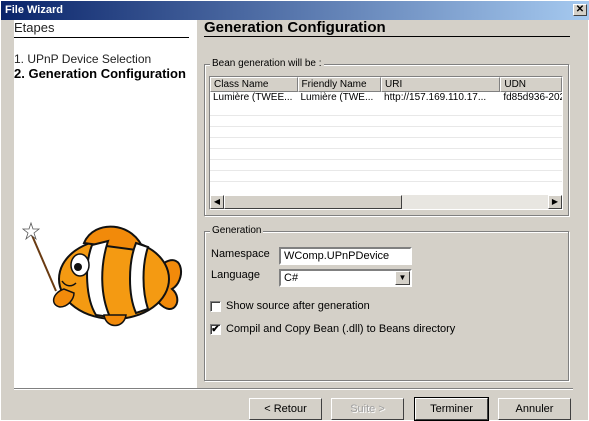 This screenshot has width=589, height=421. I want to click on column-udn: UDN, so click(531, 84).